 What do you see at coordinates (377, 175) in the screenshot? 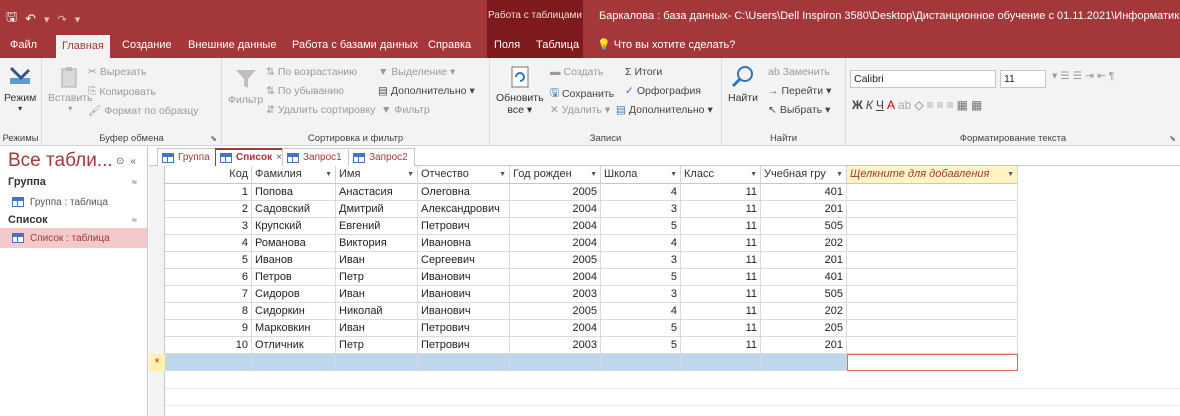
I see `column-header-name: Имя ▼` at bounding box center [377, 175].